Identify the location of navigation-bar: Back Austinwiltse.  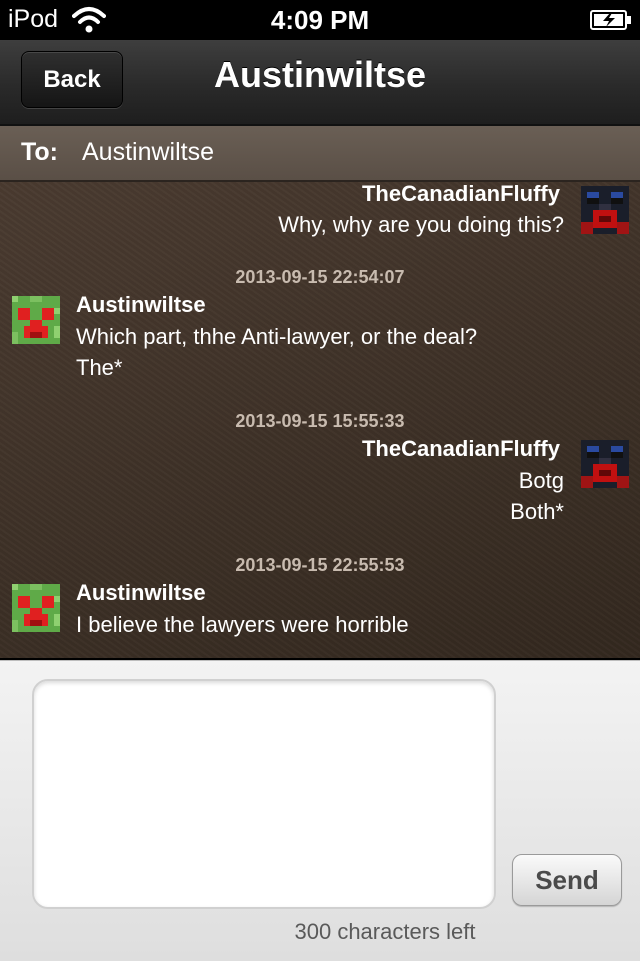
(320, 83).